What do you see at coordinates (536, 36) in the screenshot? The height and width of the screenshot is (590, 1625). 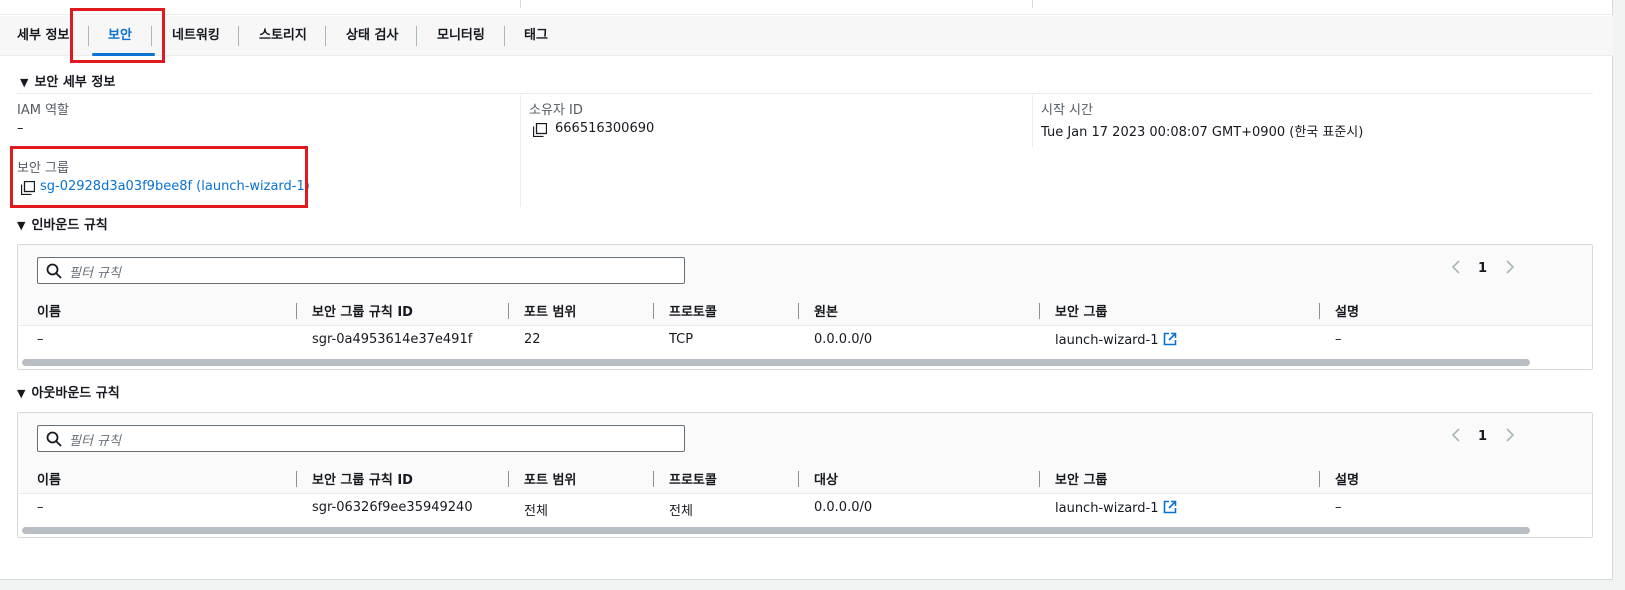 I see `tab-tags: 태그` at bounding box center [536, 36].